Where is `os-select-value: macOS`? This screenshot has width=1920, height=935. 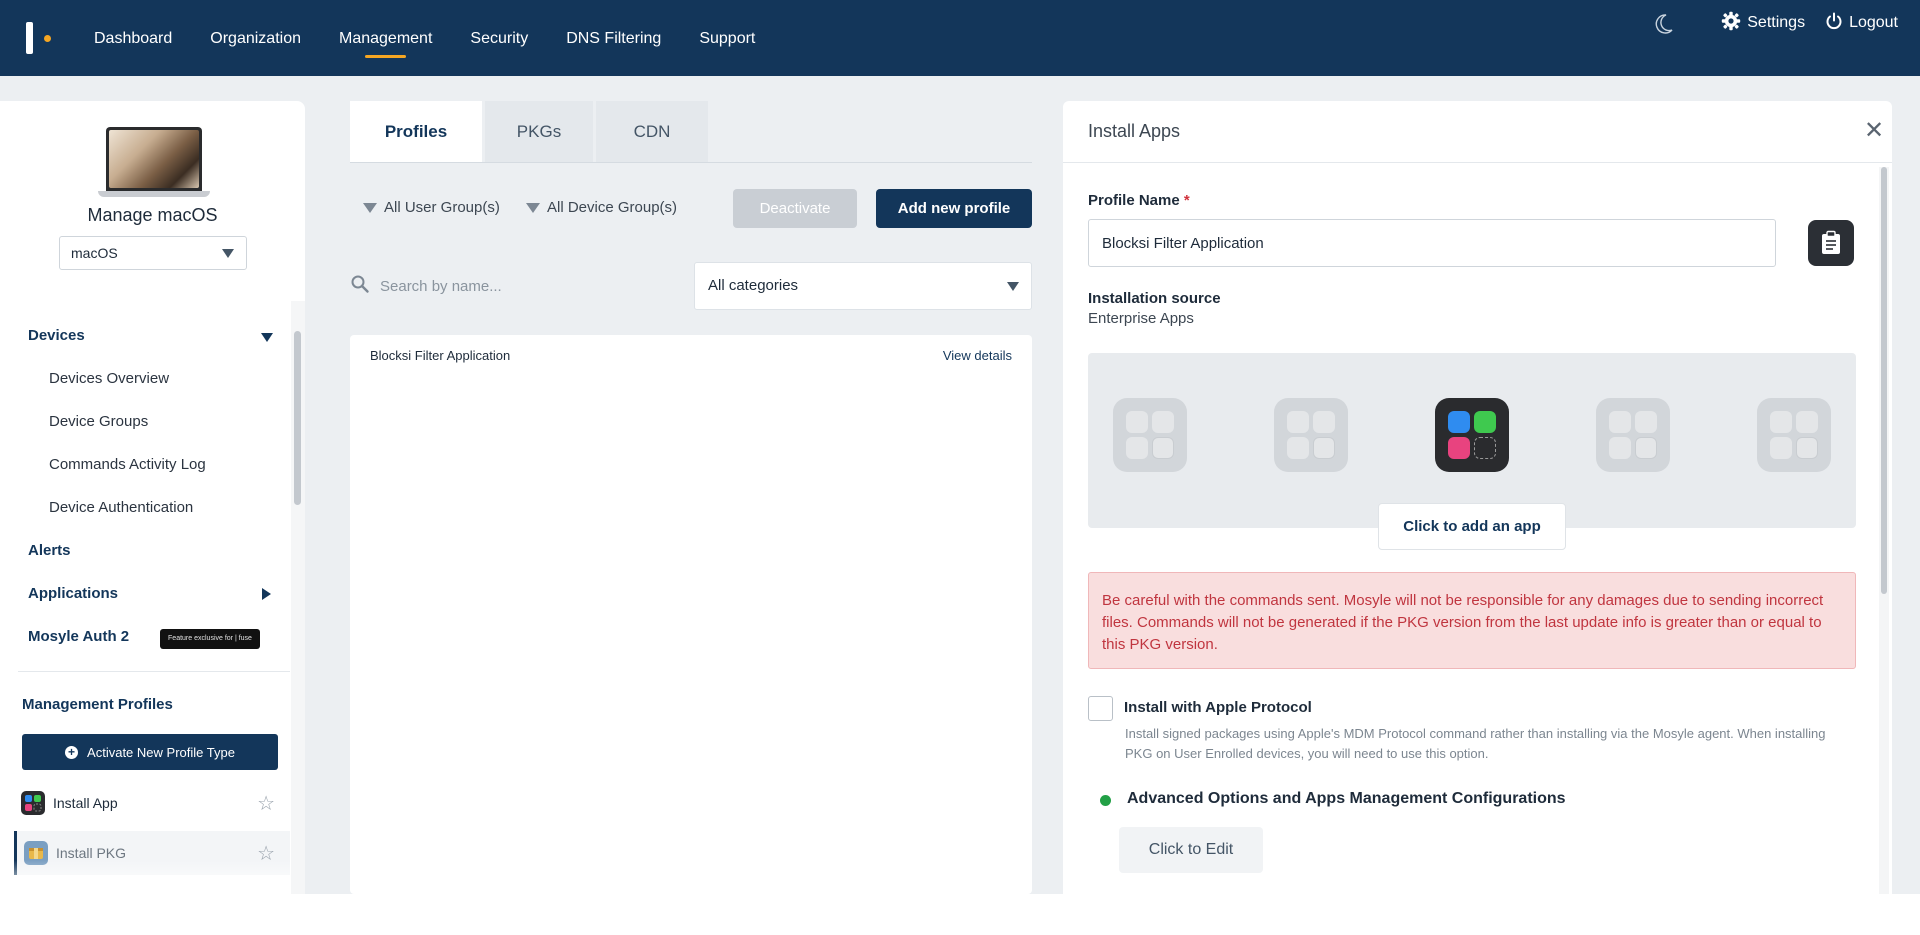
os-select-value: macOS is located at coordinates (94, 253).